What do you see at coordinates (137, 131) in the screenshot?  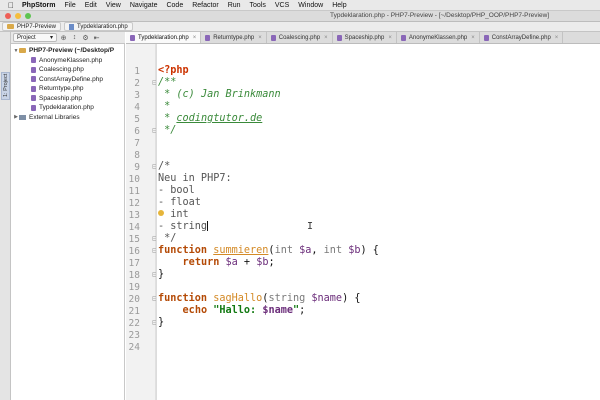 I see `line-number: 6` at bounding box center [137, 131].